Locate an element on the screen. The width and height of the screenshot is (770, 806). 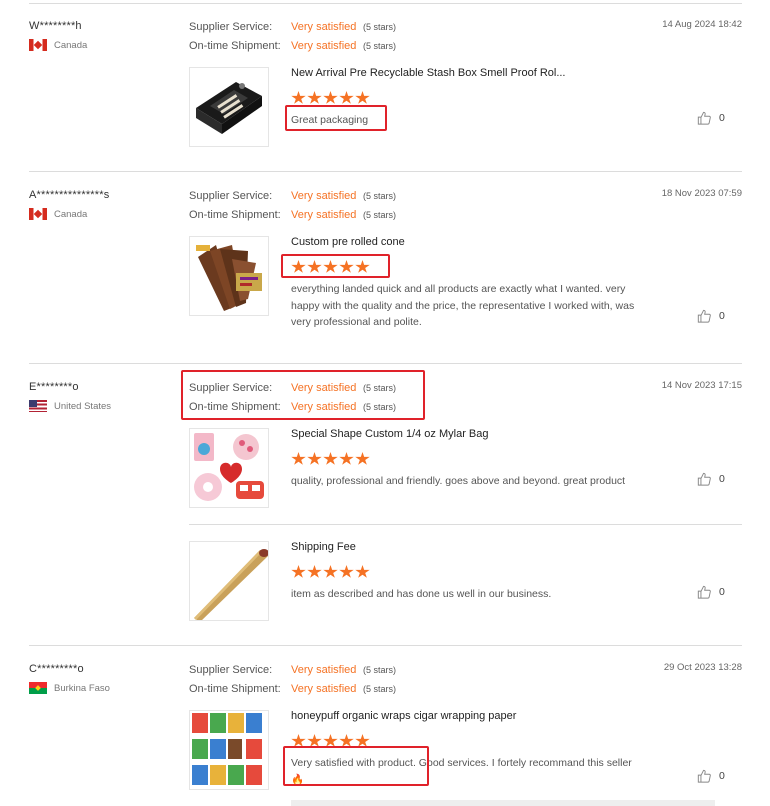
reviewer-info: A***************s Canada is located at coordinates (99, 204).